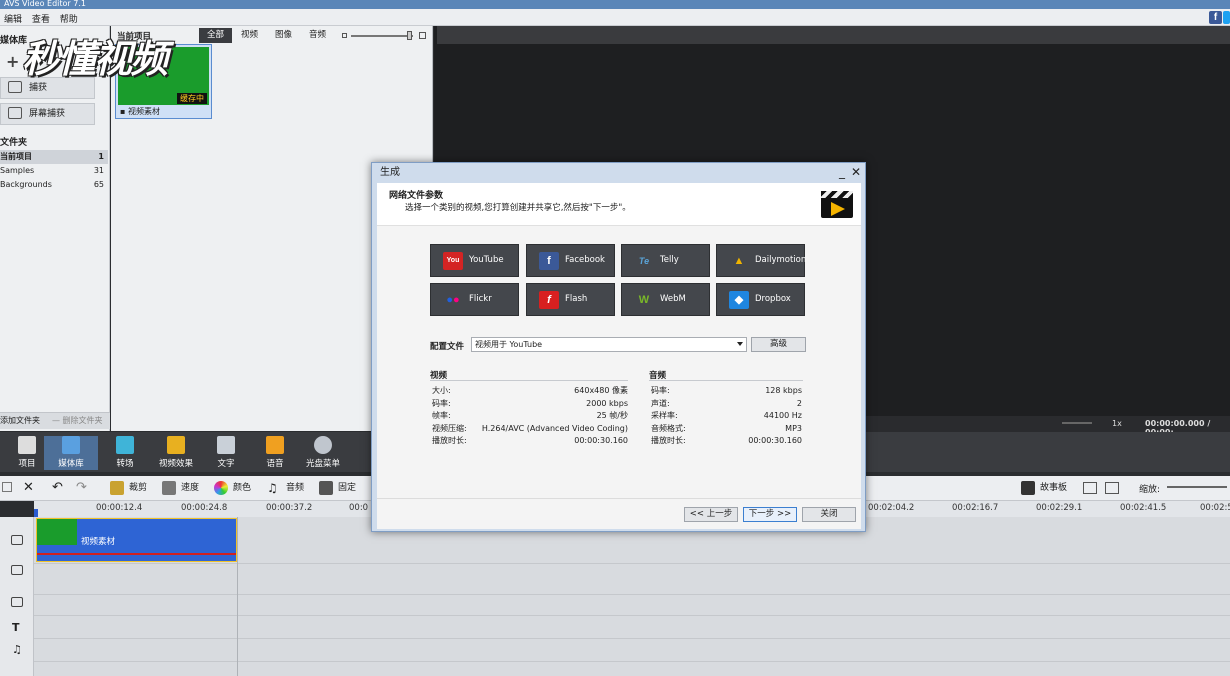 The image size is (1230, 676). I want to click on thumbnail-size-slider, so click(382, 36).